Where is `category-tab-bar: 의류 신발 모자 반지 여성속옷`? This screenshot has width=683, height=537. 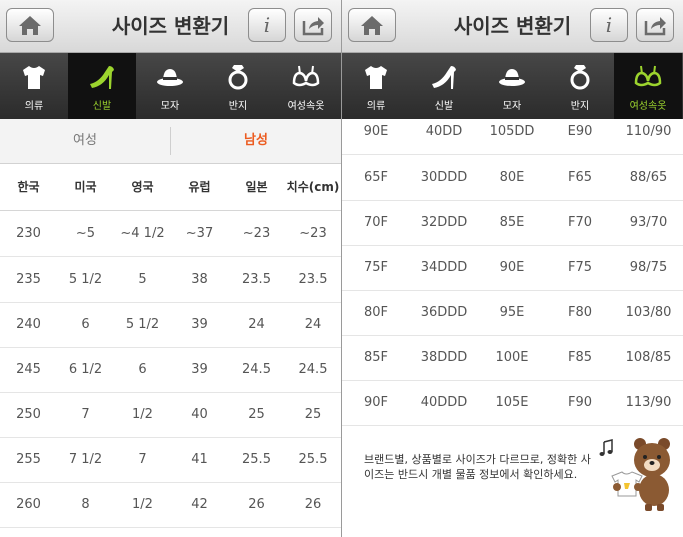
category-tab-bar: 의류 신발 모자 반지 여성속옷 is located at coordinates (170, 86).